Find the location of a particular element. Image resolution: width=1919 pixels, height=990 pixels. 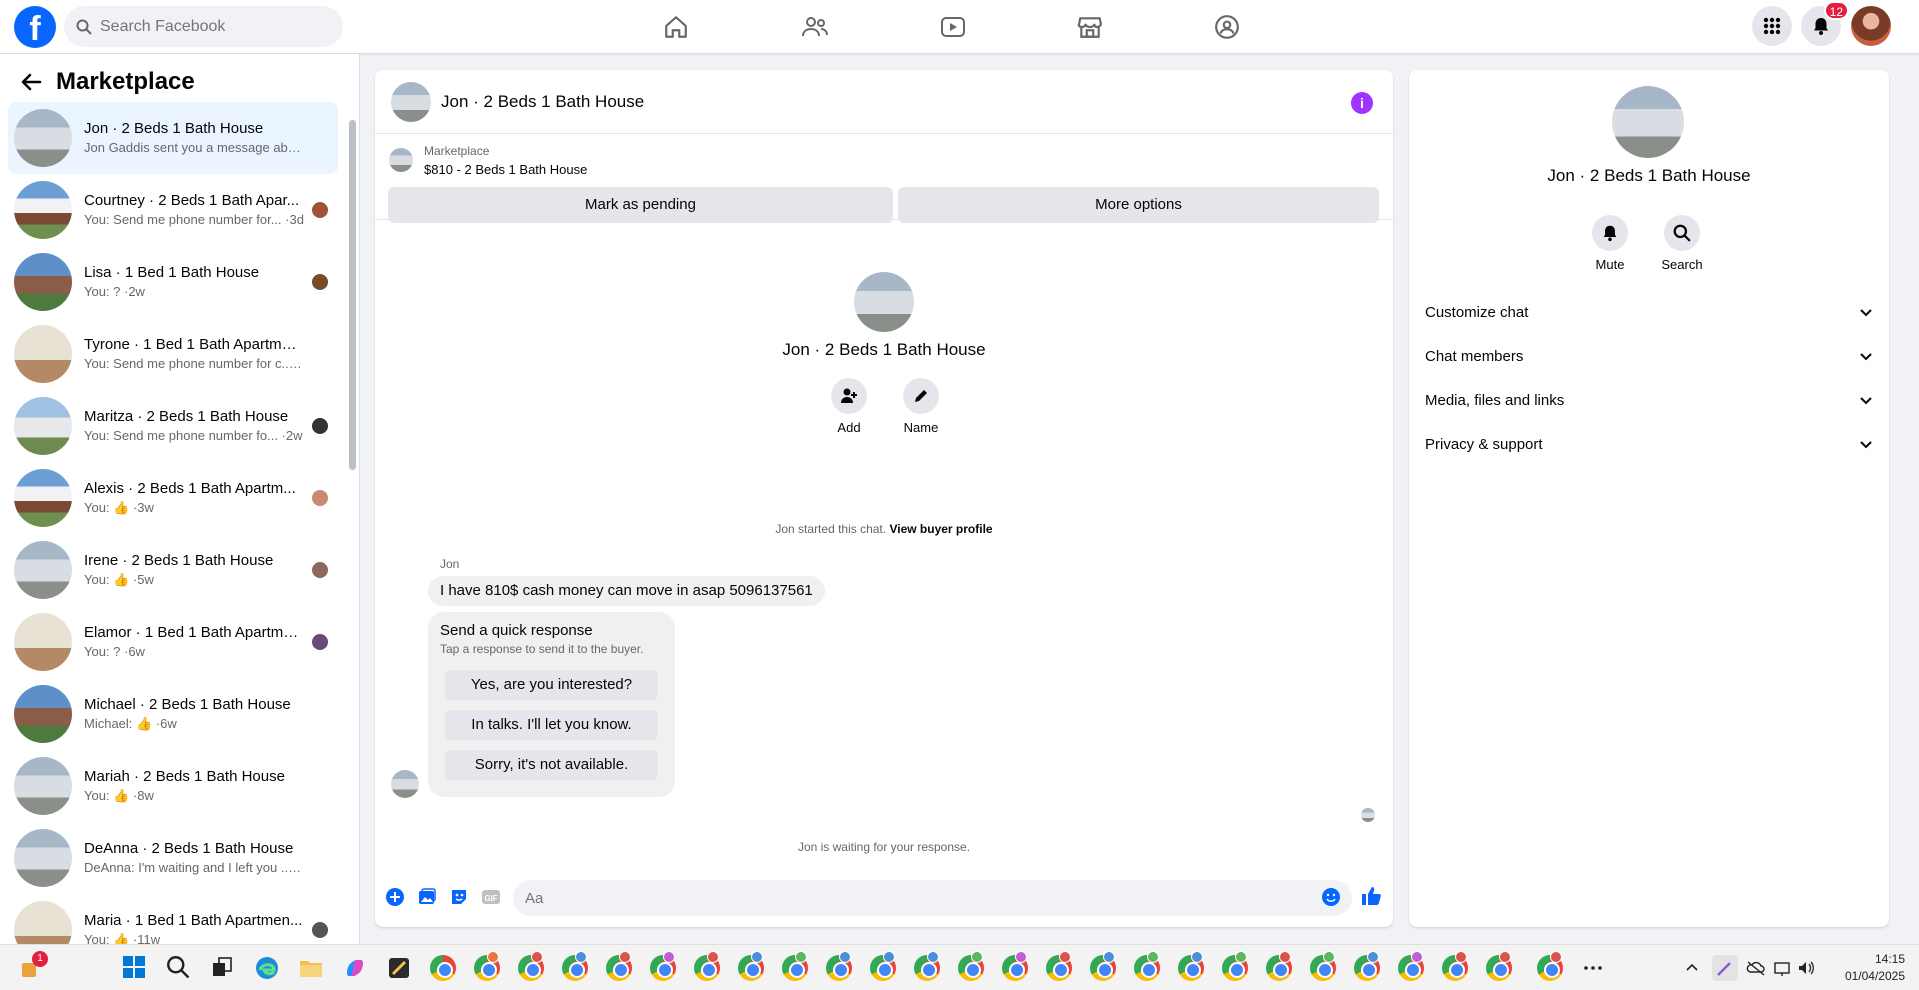

section-chat-members: Chat members is located at coordinates (1649, 356).